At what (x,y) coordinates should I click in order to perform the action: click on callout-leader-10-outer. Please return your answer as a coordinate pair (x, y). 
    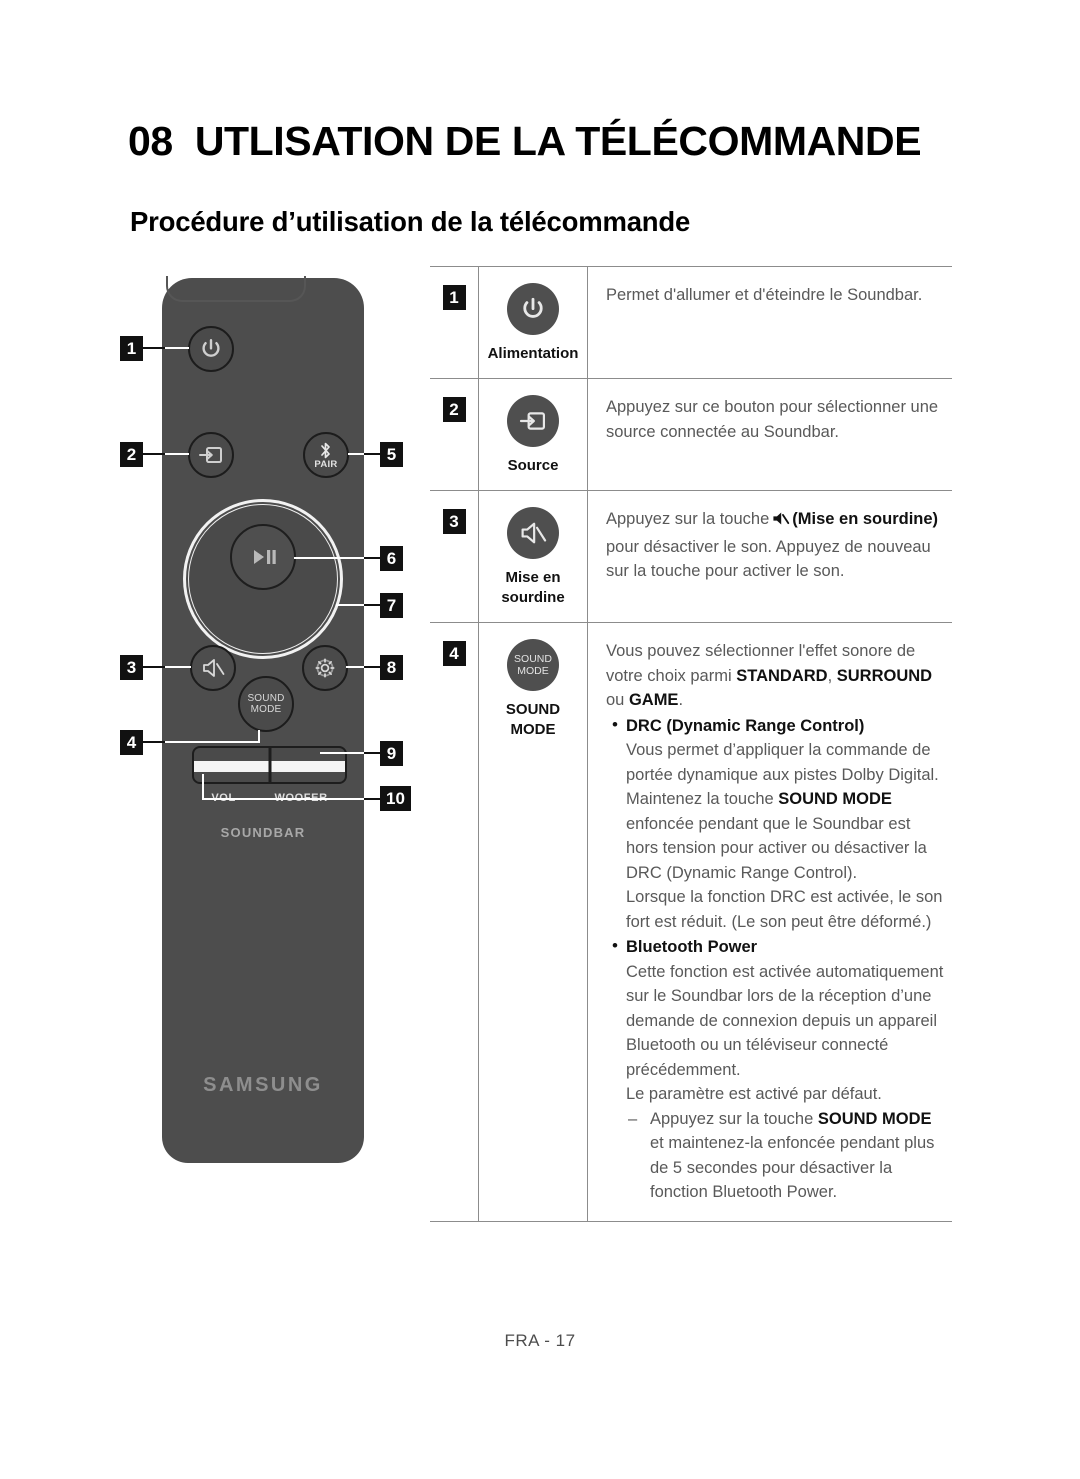
    Looking at the image, I should click on (373, 799).